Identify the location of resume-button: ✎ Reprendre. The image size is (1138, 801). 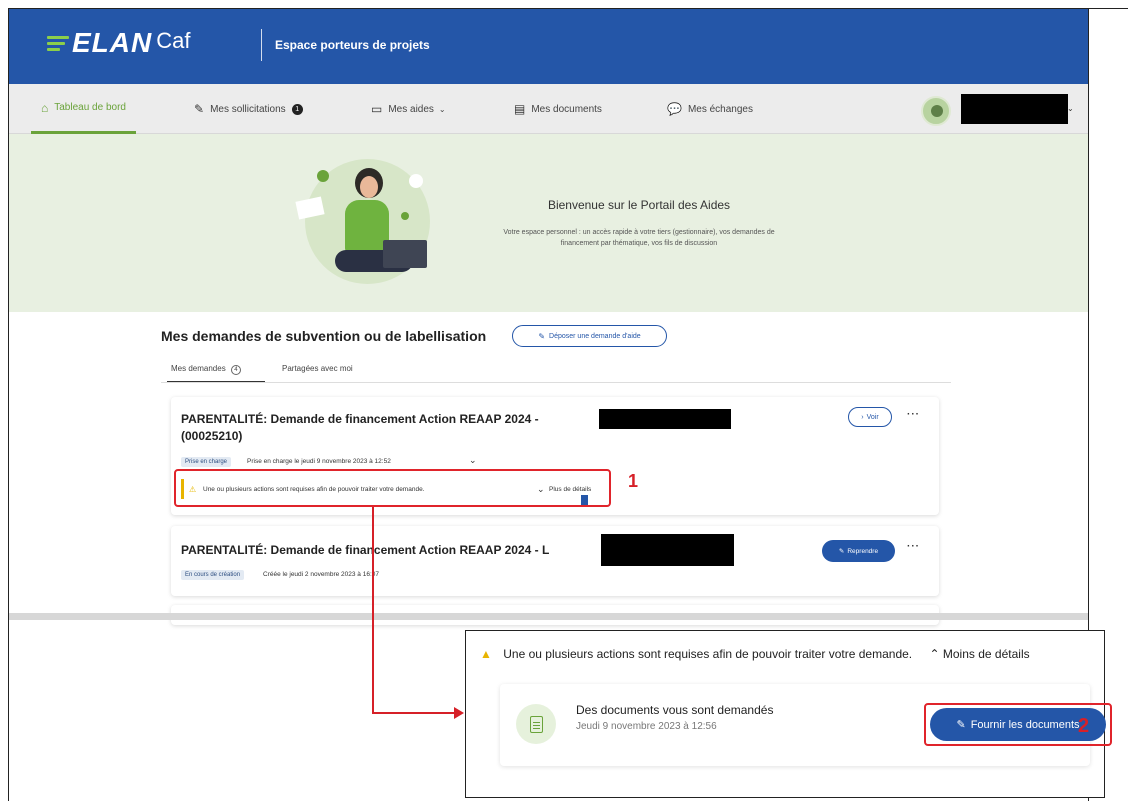
(858, 551).